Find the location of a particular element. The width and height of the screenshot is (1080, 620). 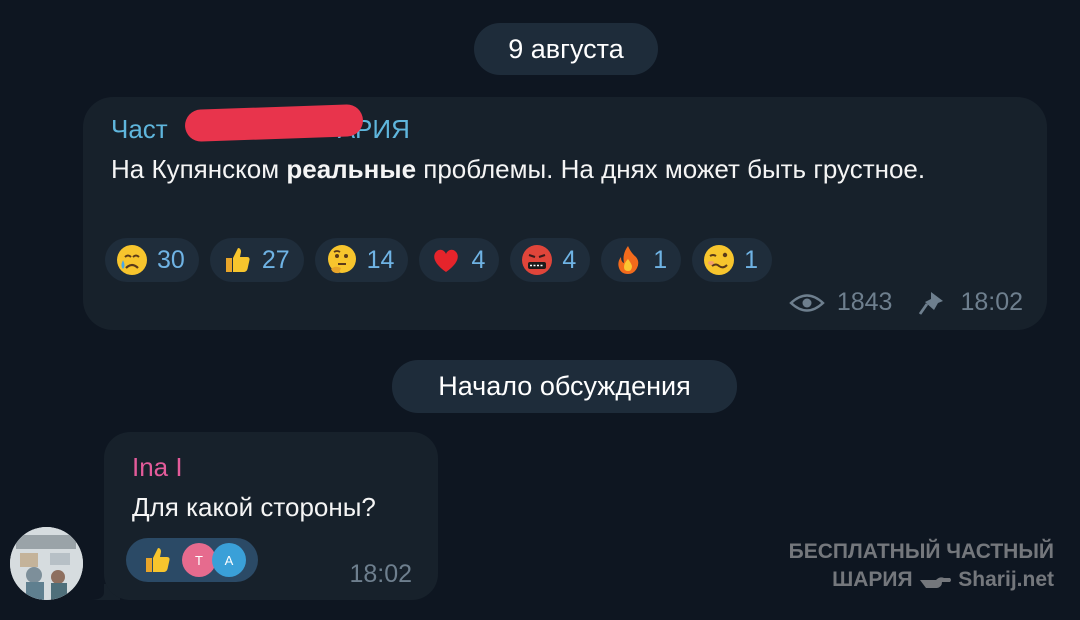

watermark: БЕСПЛАТНЫЙ ЧАСТНЫЙ ШАРИЯ Sharij.net is located at coordinates (921, 566).